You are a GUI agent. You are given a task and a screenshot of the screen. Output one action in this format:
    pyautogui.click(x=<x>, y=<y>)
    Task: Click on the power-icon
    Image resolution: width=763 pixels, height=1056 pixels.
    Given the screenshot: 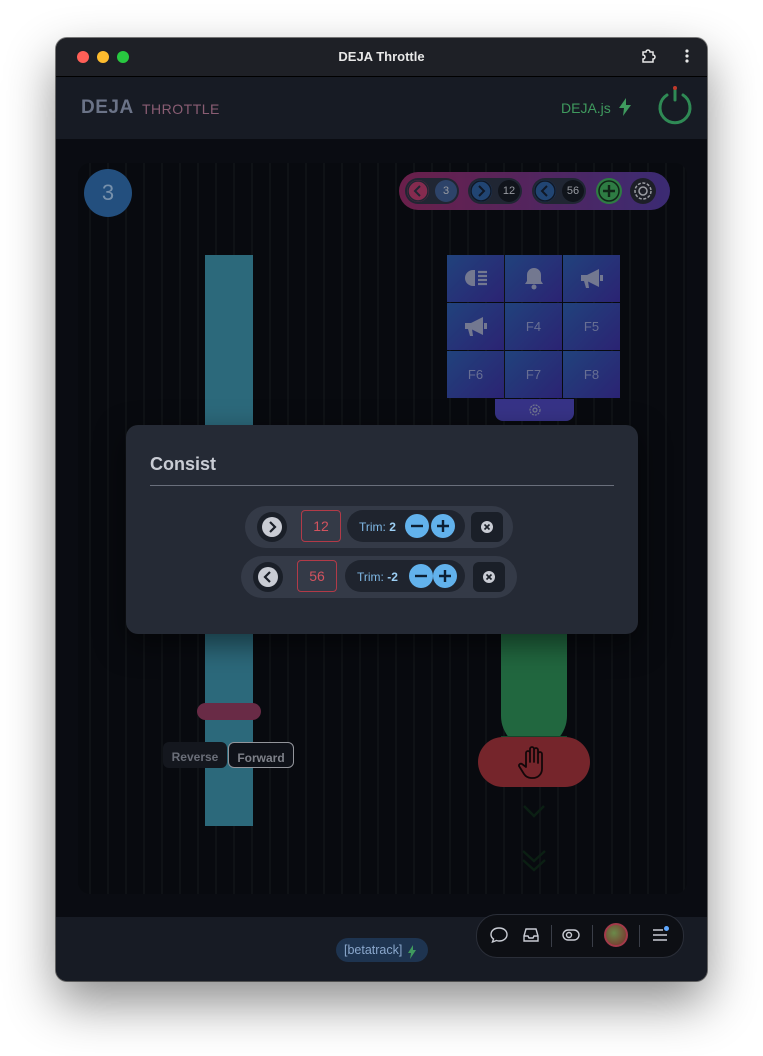 What is the action you would take?
    pyautogui.click(x=675, y=109)
    